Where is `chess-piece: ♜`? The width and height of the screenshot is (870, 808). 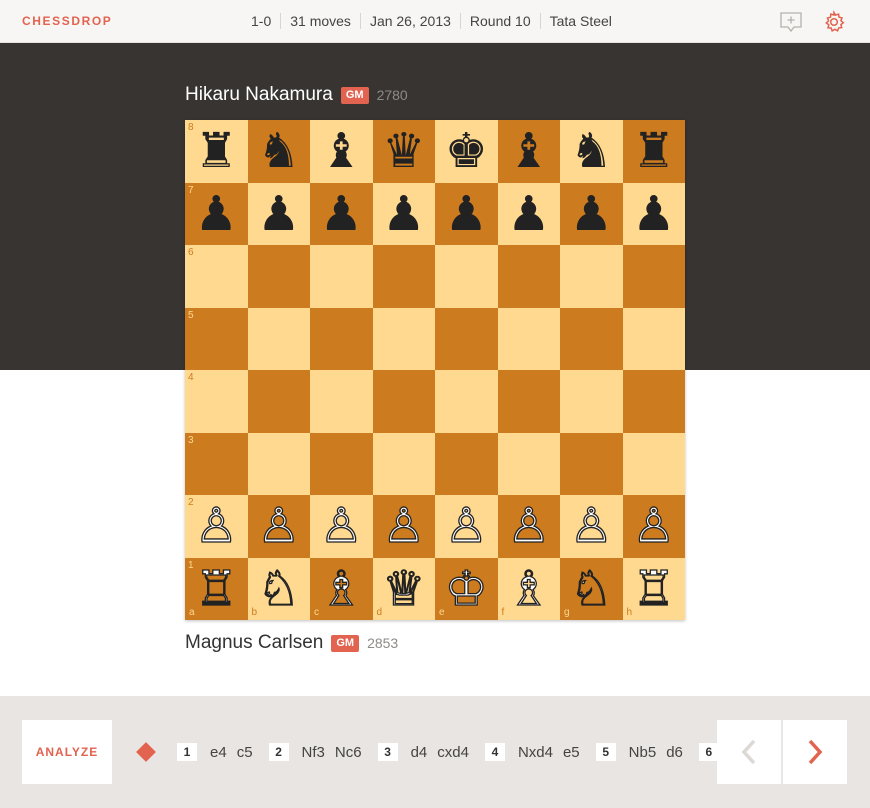 chess-piece: ♜ is located at coordinates (653, 151).